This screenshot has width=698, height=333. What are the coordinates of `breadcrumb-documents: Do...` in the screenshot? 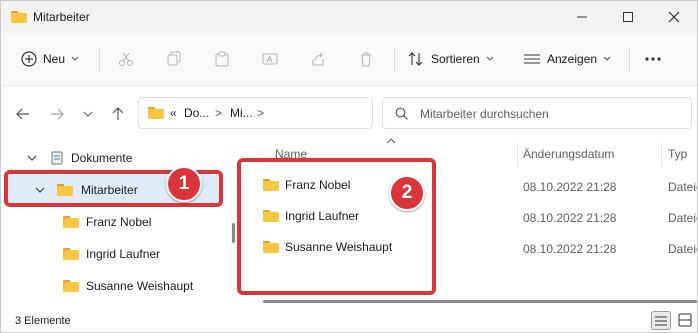 It's located at (196, 113).